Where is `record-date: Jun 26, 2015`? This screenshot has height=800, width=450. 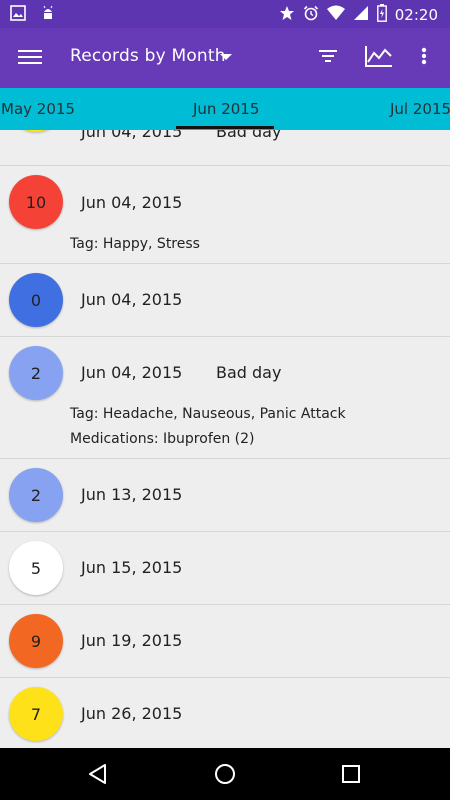 record-date: Jun 26, 2015 is located at coordinates (132, 713).